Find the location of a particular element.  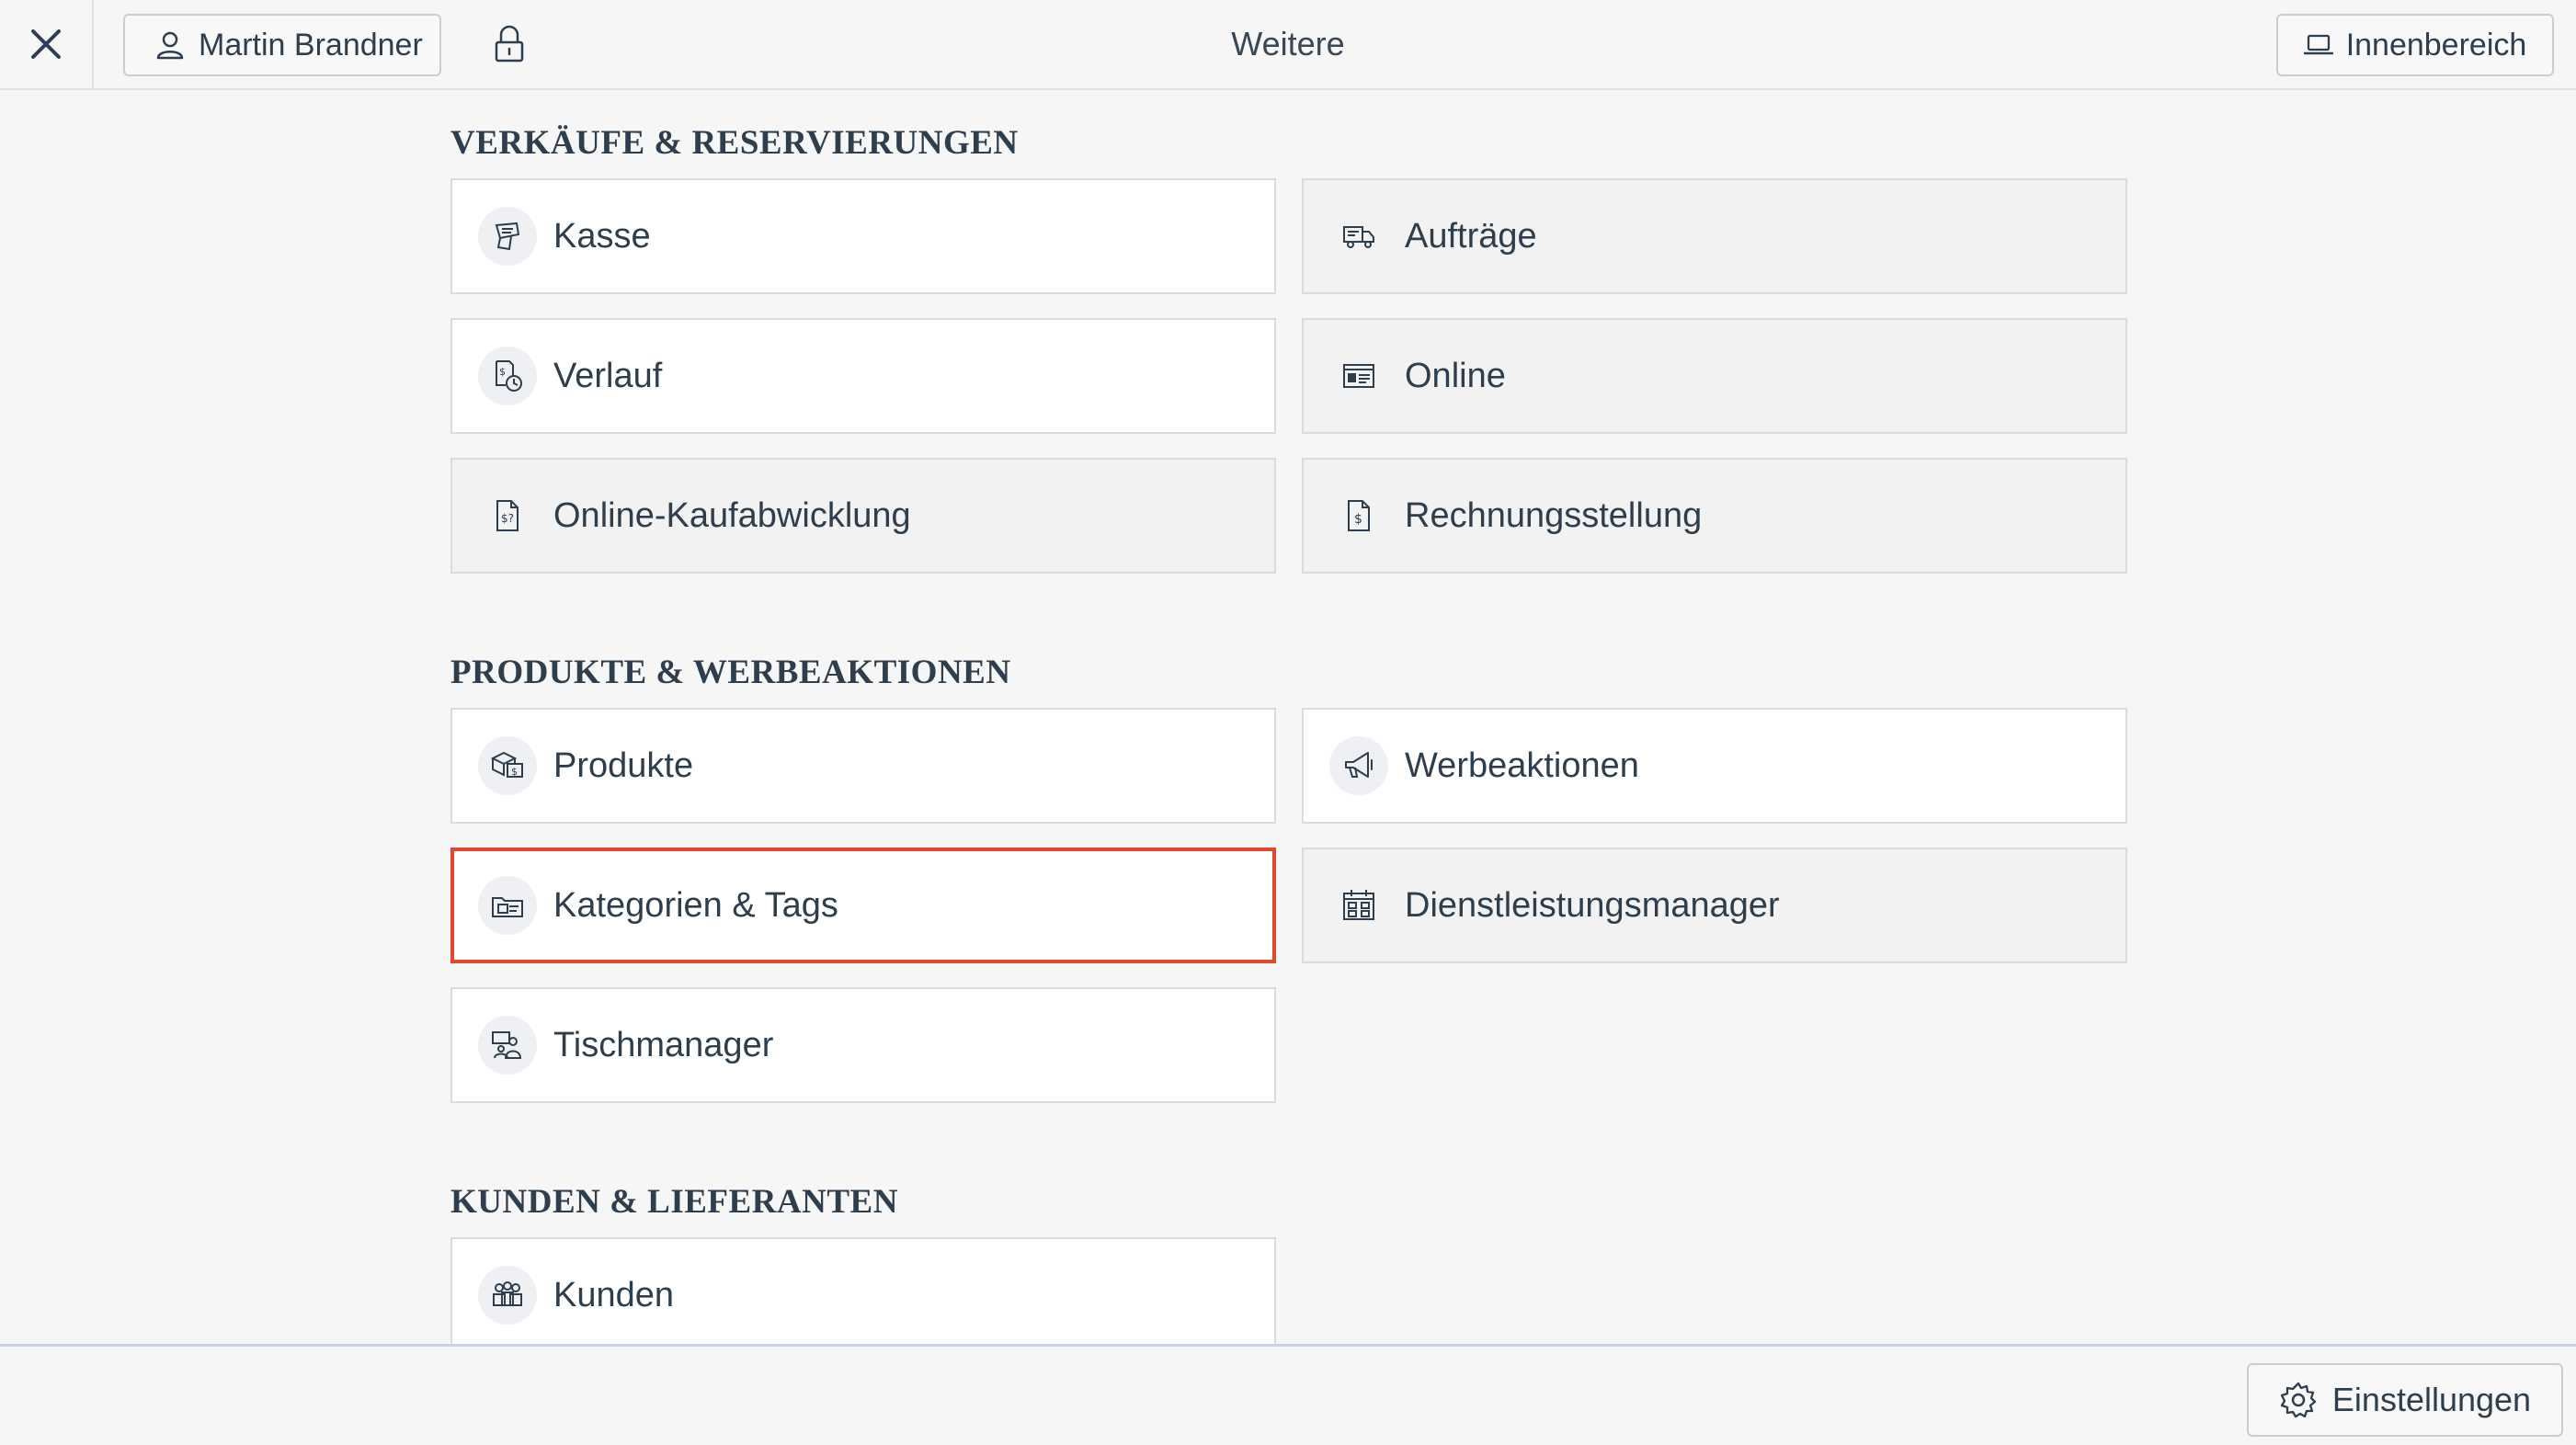

settings-button: Einstellungen is located at coordinates (2405, 1400).